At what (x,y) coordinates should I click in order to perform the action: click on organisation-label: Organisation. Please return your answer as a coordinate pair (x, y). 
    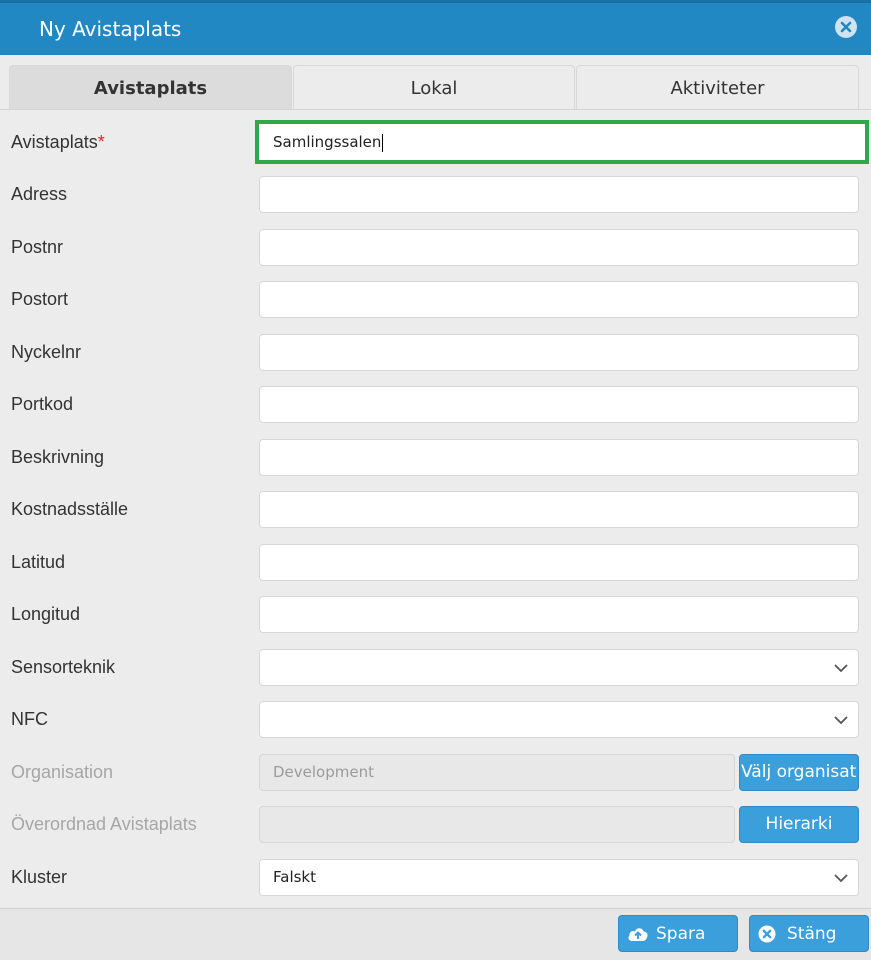
    Looking at the image, I should click on (62, 772).